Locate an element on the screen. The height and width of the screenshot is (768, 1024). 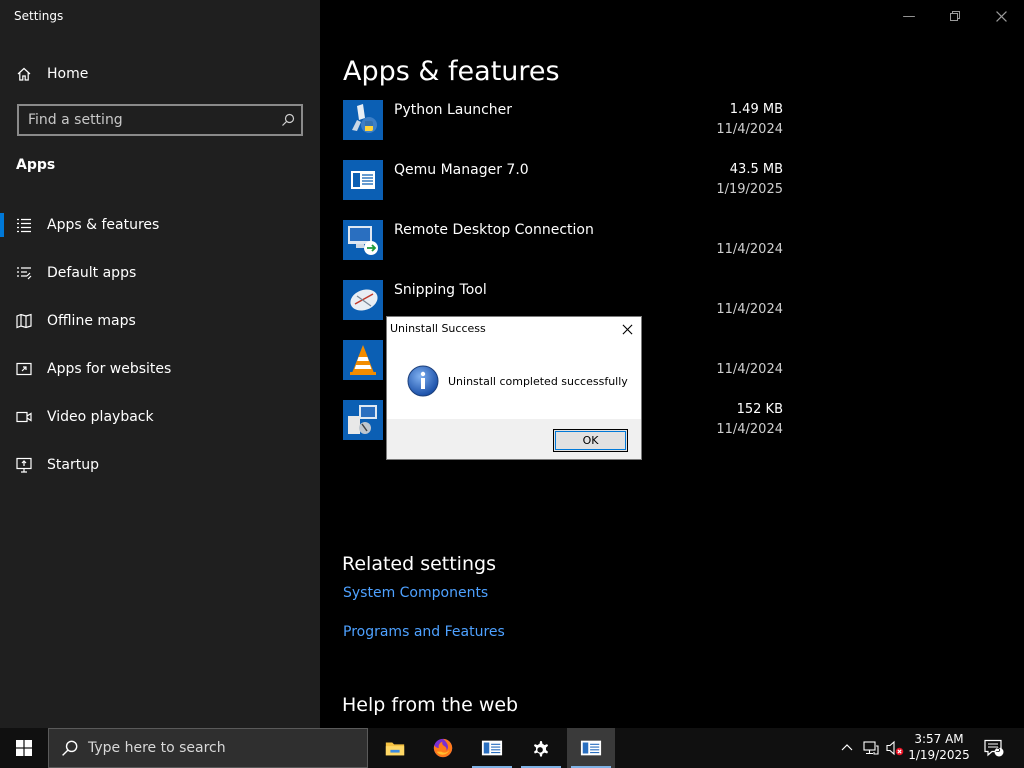
network-tray-button is located at coordinates (871, 748).